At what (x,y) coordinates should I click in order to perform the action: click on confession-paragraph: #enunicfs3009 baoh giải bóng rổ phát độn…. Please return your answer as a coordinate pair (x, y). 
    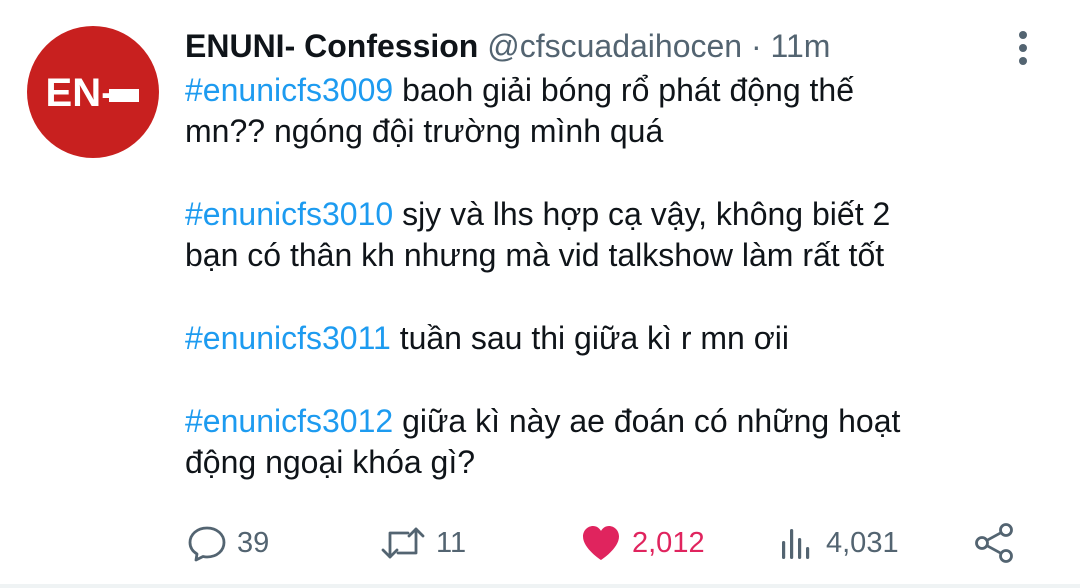
    Looking at the image, I should click on (610, 111).